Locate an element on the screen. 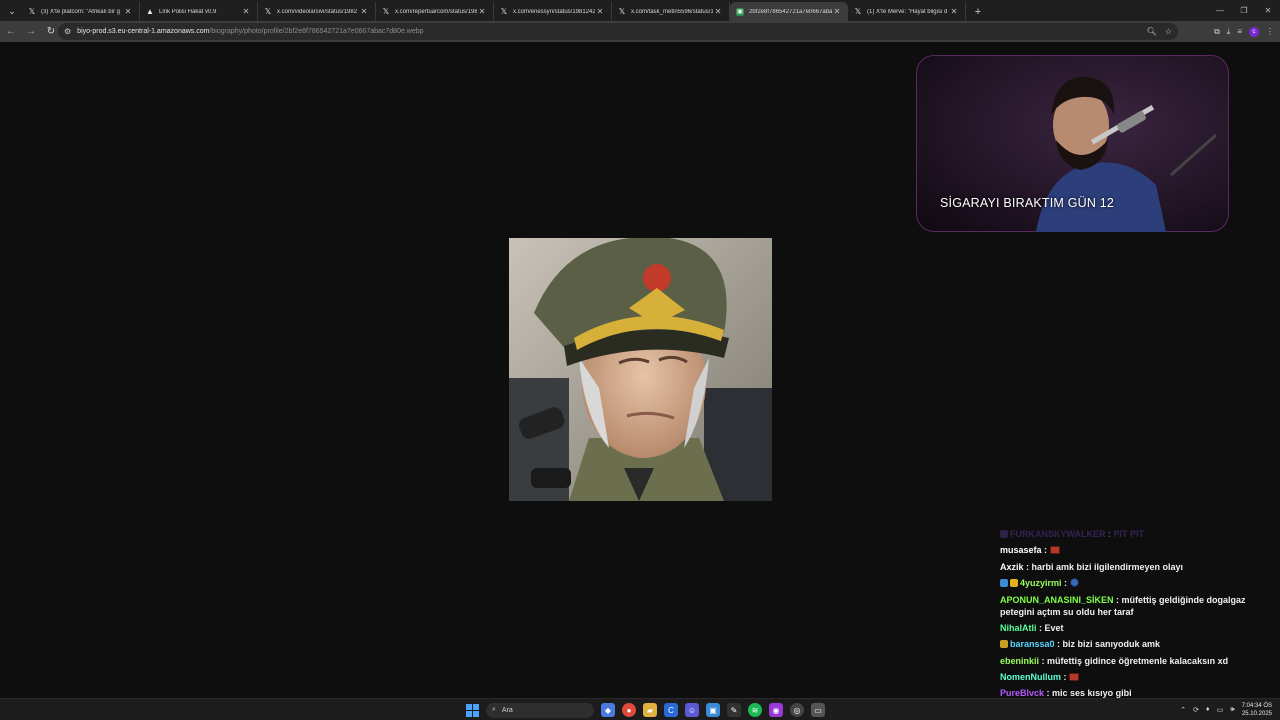  chat-username: ebeninkii is located at coordinates (1019, 661).